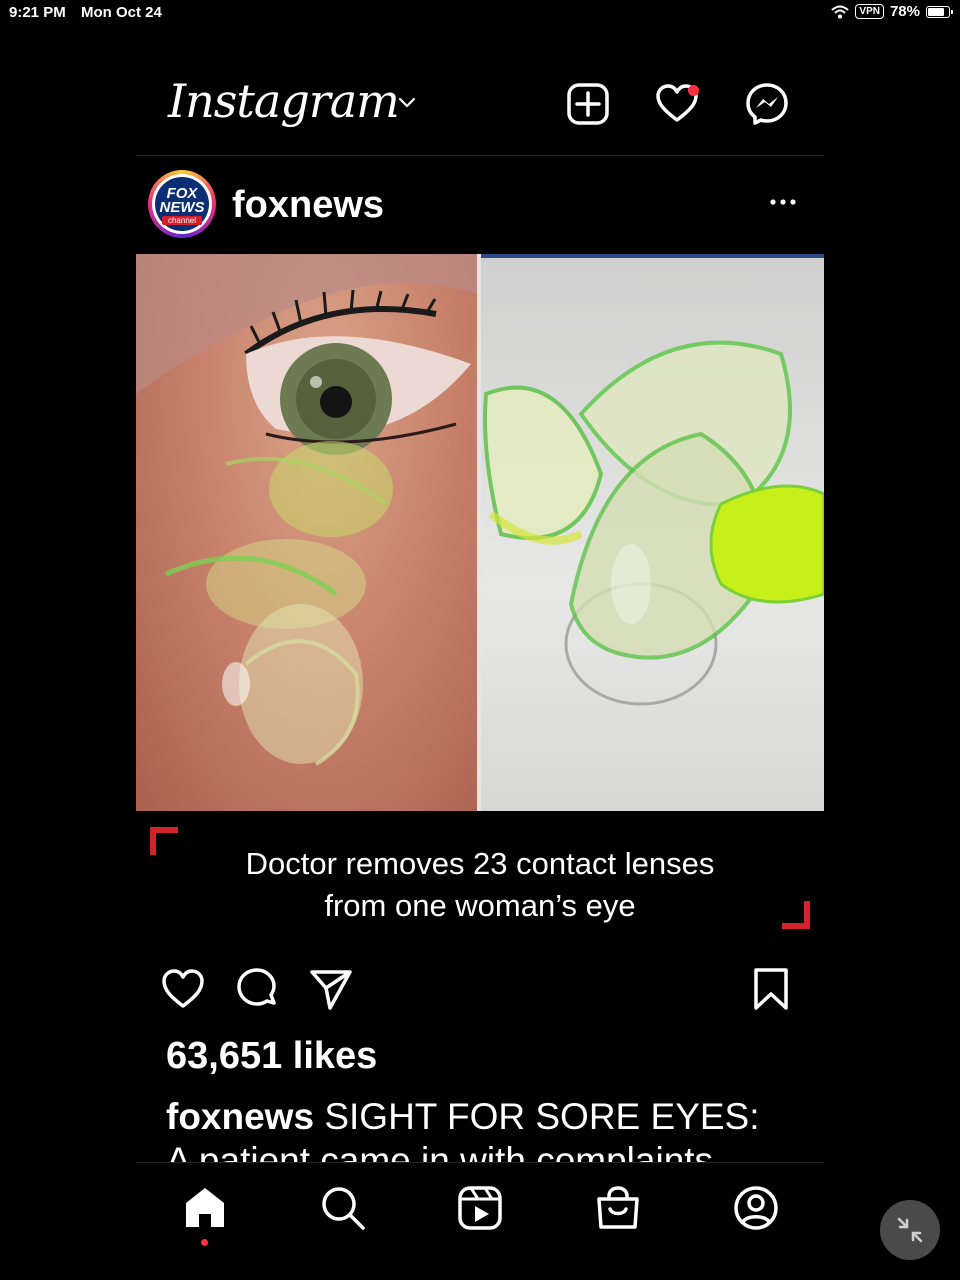 This screenshot has width=960, height=1280. I want to click on wifi-icon, so click(840, 11).